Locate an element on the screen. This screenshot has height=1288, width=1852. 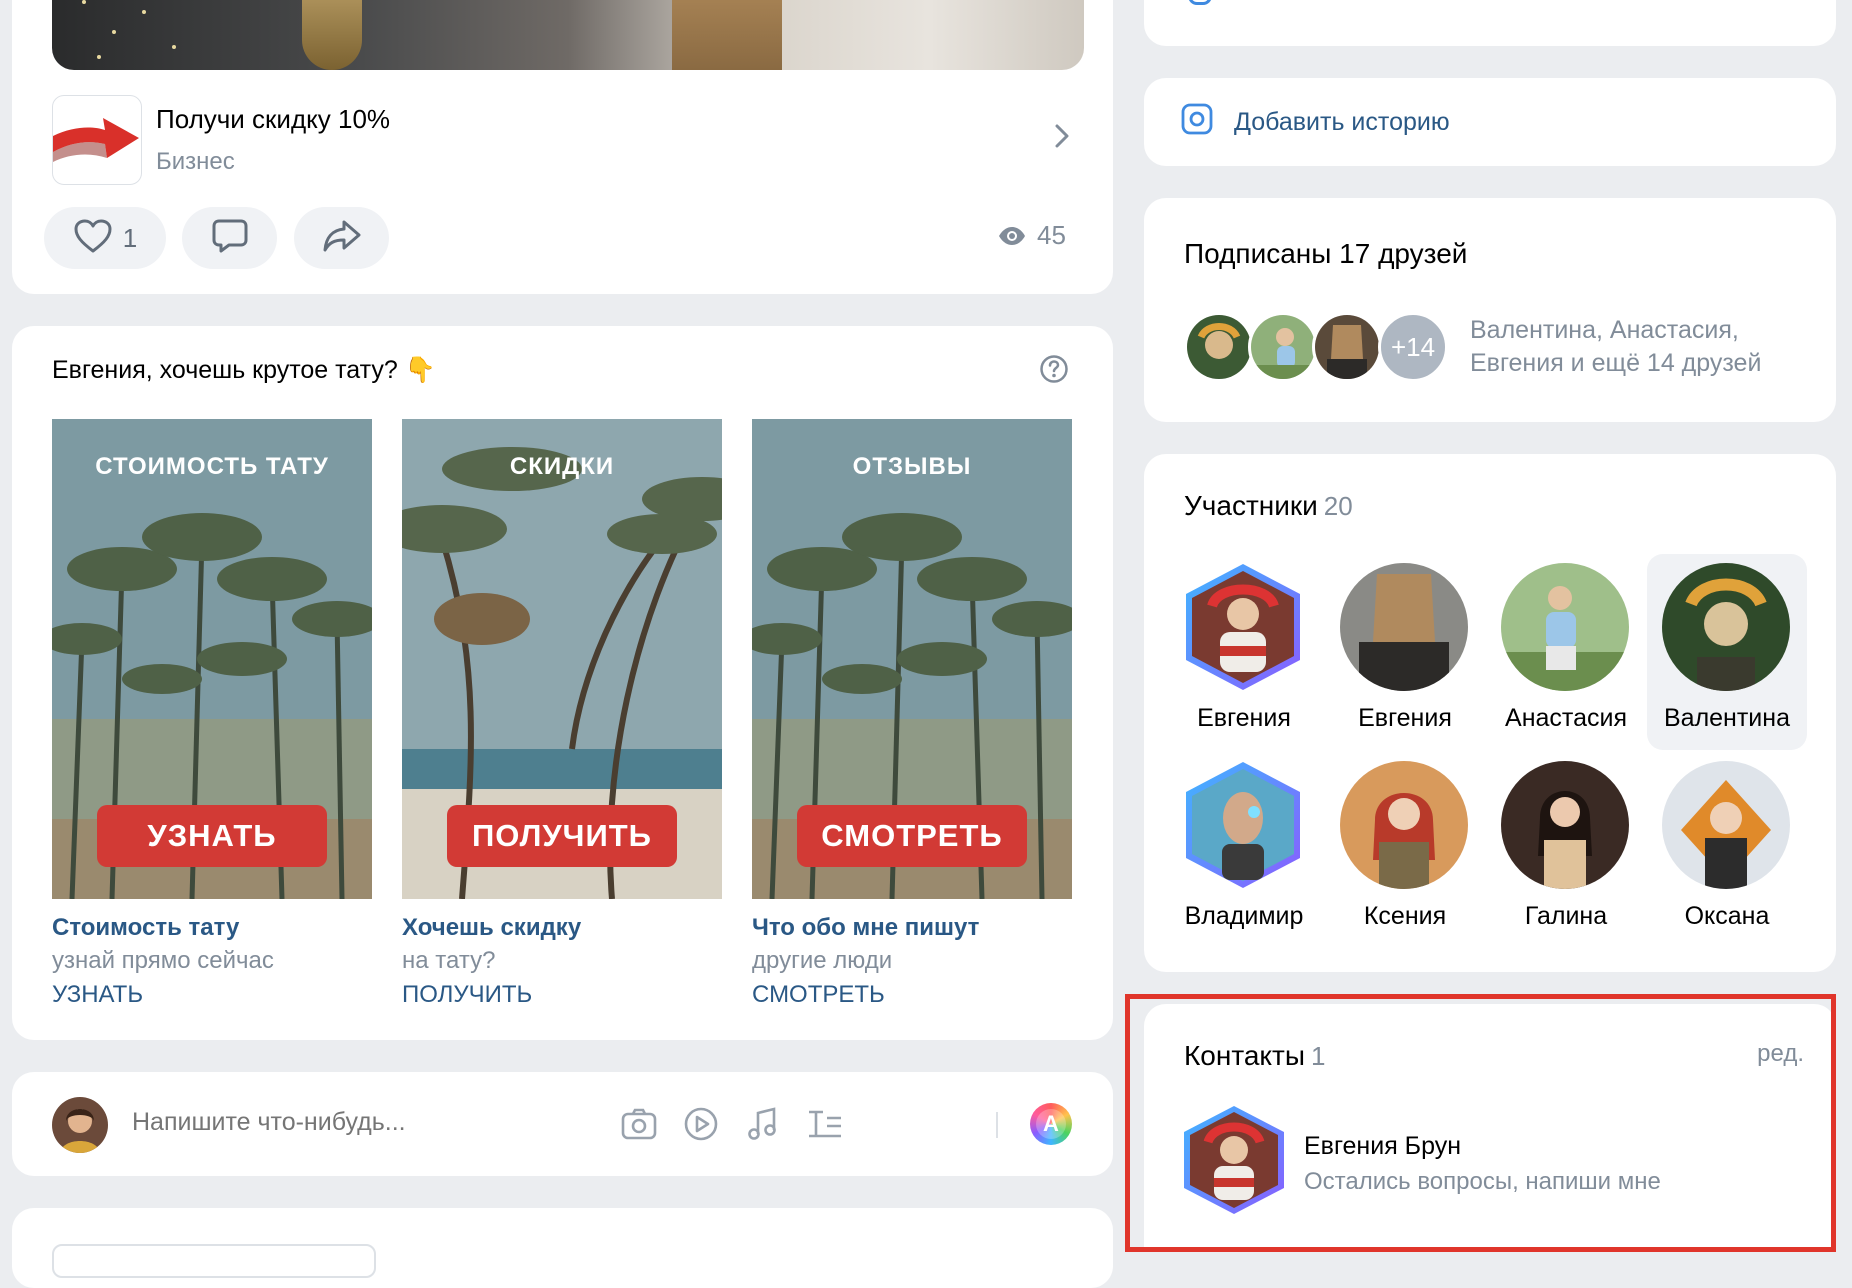
member-name: Ксения is located at coordinates (1405, 916).